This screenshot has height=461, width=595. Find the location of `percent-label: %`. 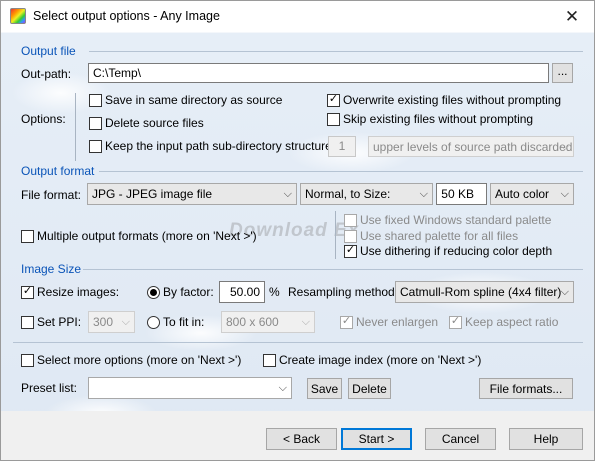

percent-label: % is located at coordinates (274, 292).